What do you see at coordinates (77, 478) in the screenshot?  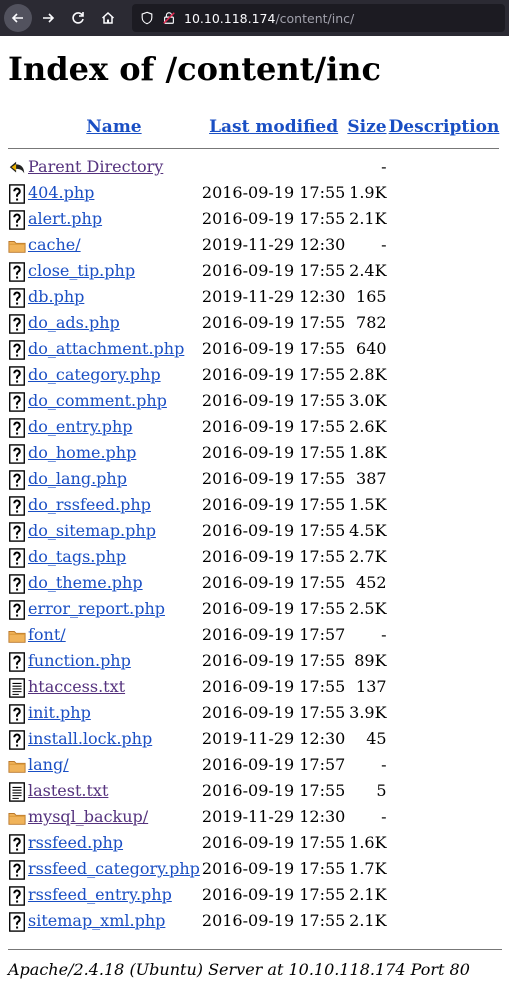 I see `entry-link: do_lang.php` at bounding box center [77, 478].